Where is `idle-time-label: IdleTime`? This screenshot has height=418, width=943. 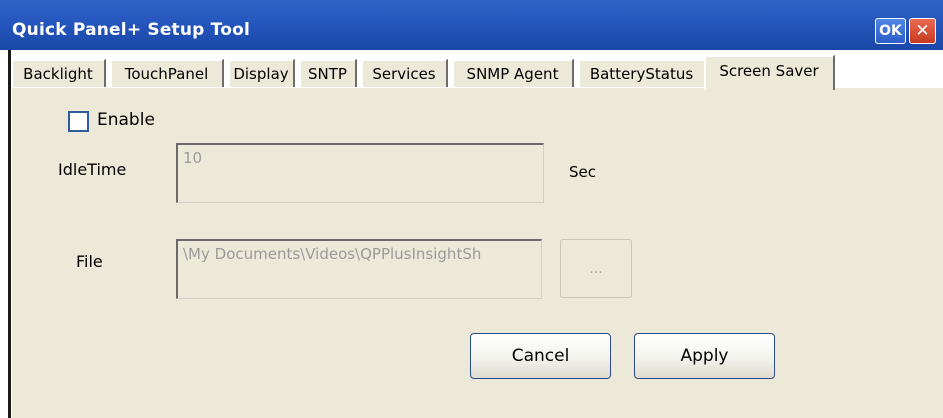 idle-time-label: IdleTime is located at coordinates (92, 169).